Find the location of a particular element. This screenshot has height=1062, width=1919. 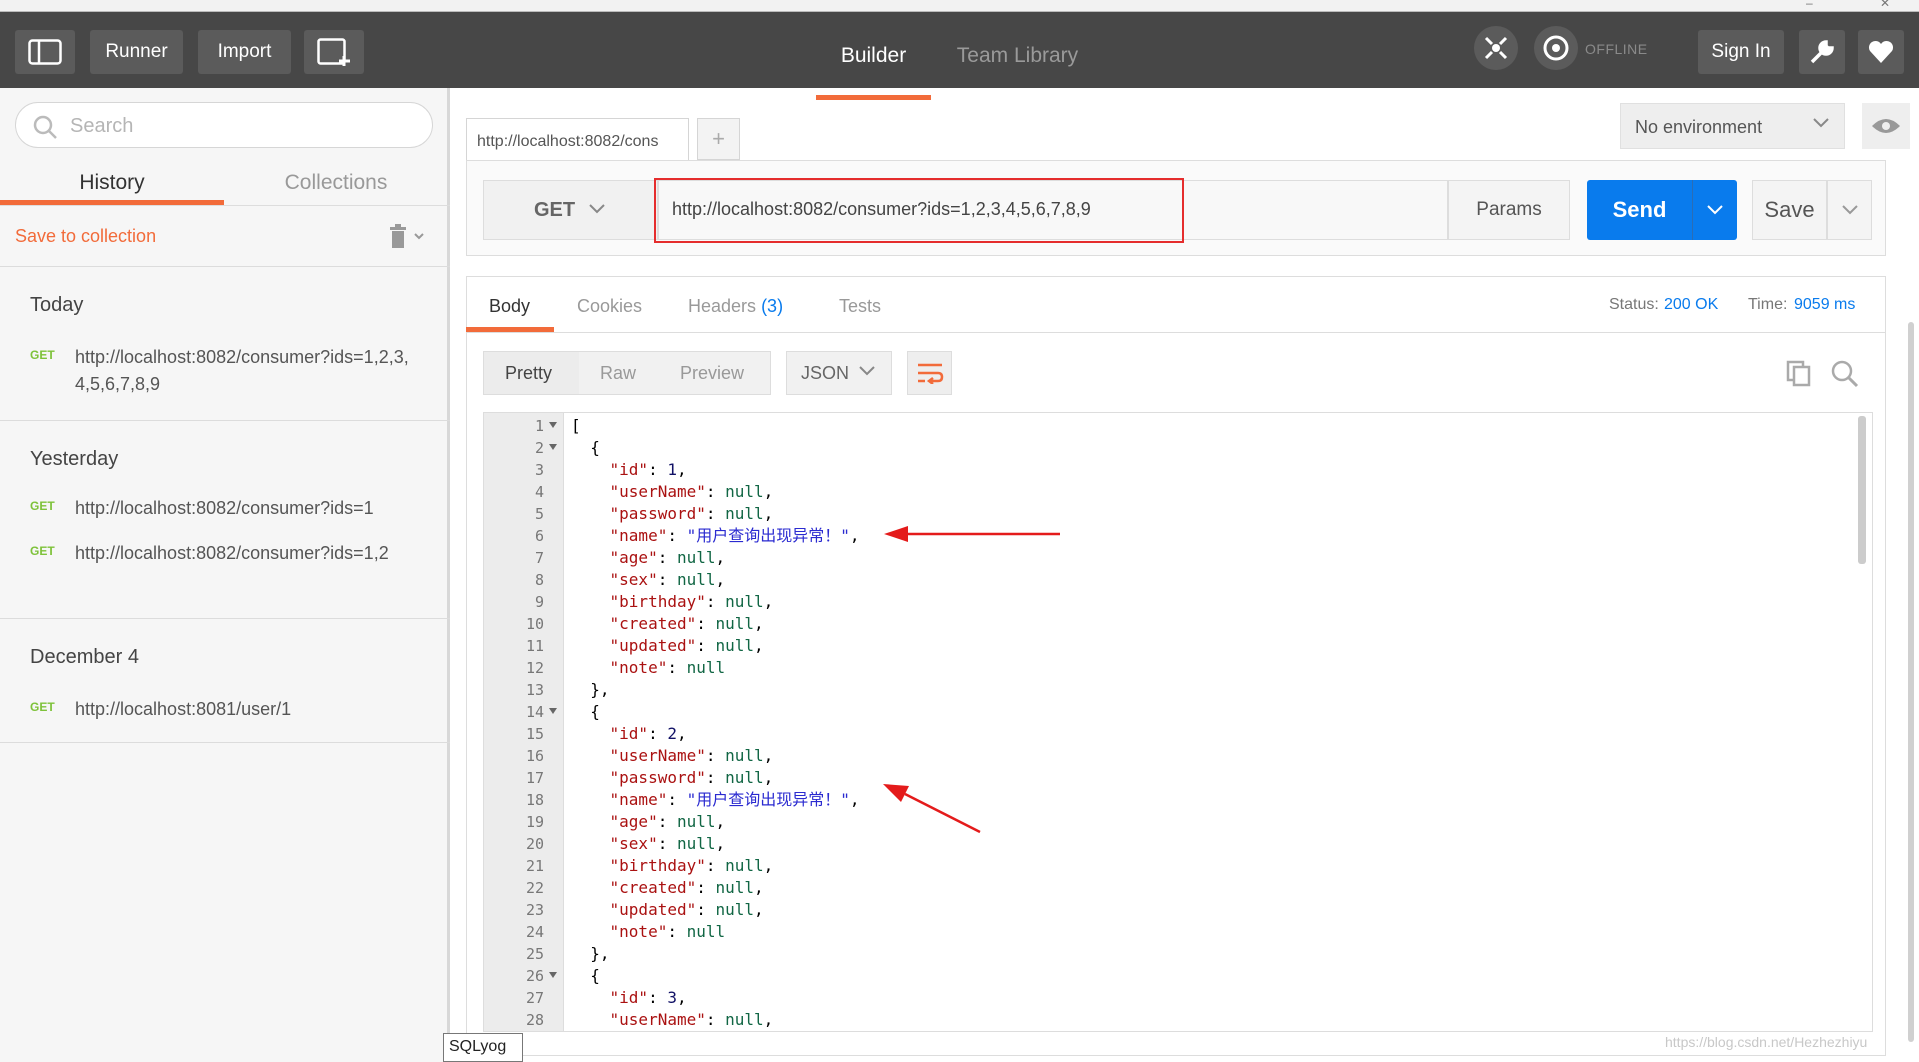

import-button: Import is located at coordinates (244, 52).